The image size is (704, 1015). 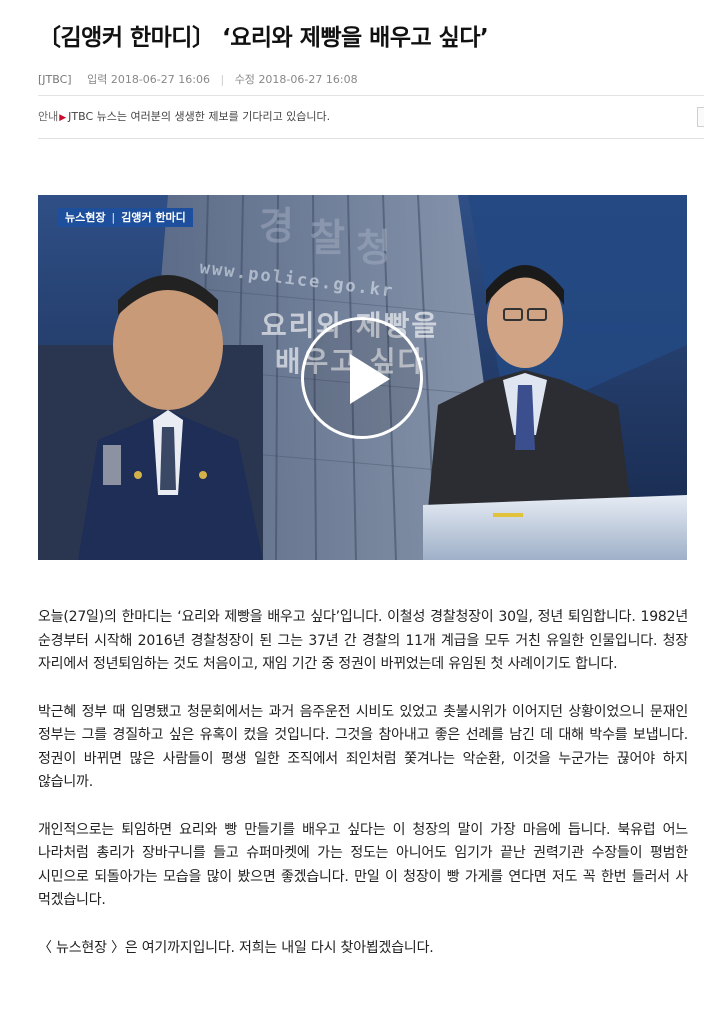 What do you see at coordinates (153, 217) in the screenshot?
I see `badge-segment: 김앵커 한마디` at bounding box center [153, 217].